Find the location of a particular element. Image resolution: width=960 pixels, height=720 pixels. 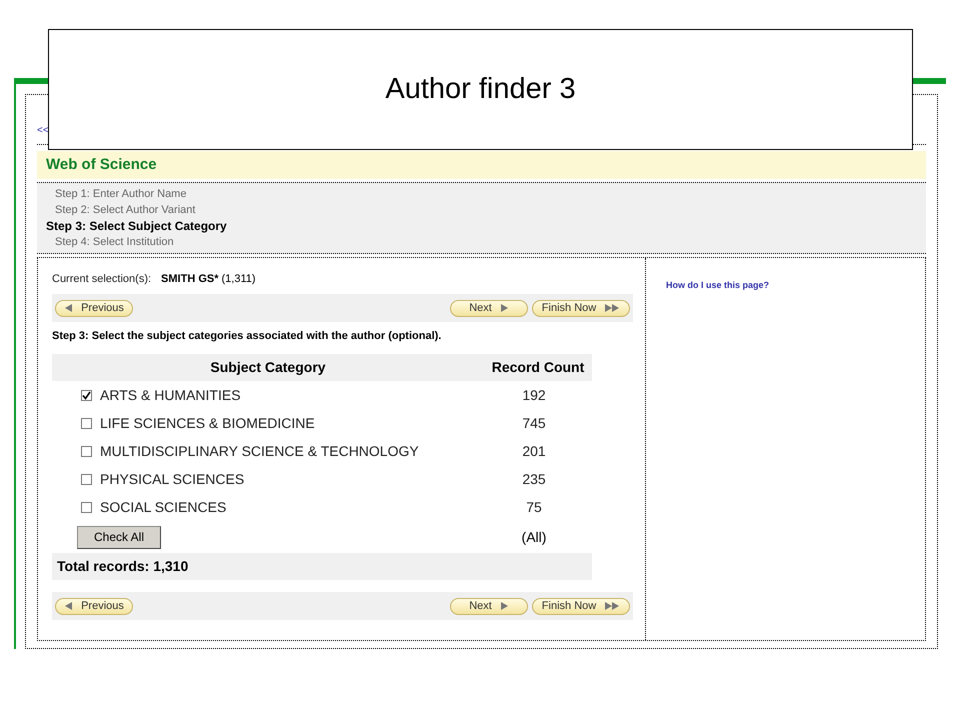

selection-count: (1,311) is located at coordinates (239, 279).